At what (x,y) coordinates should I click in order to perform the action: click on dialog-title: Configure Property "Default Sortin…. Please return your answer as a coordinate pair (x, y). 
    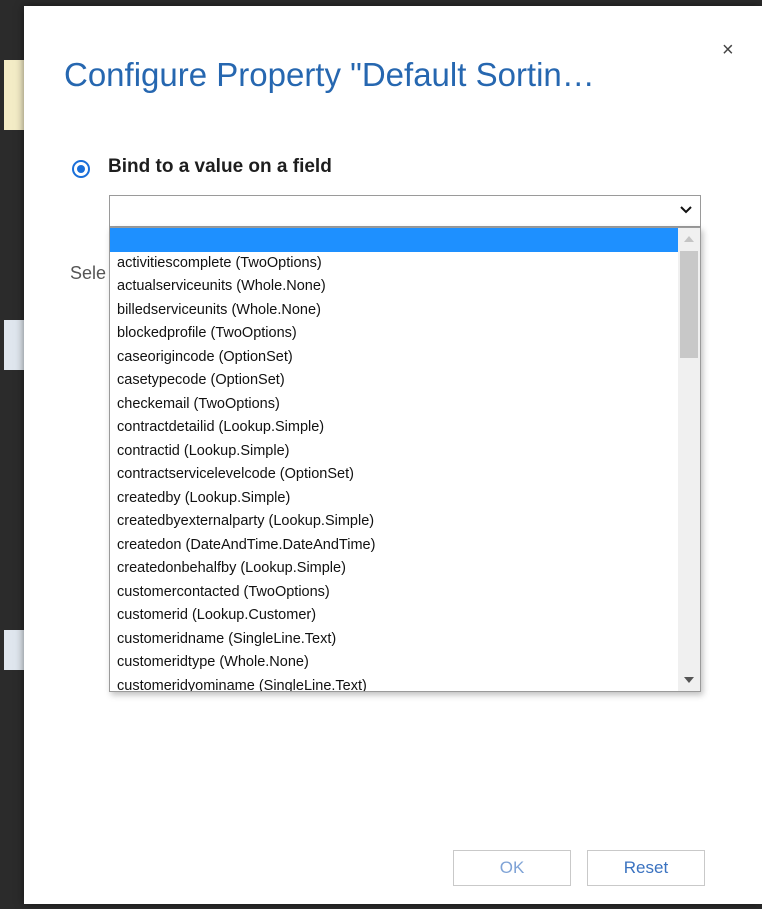
    Looking at the image, I should click on (329, 74).